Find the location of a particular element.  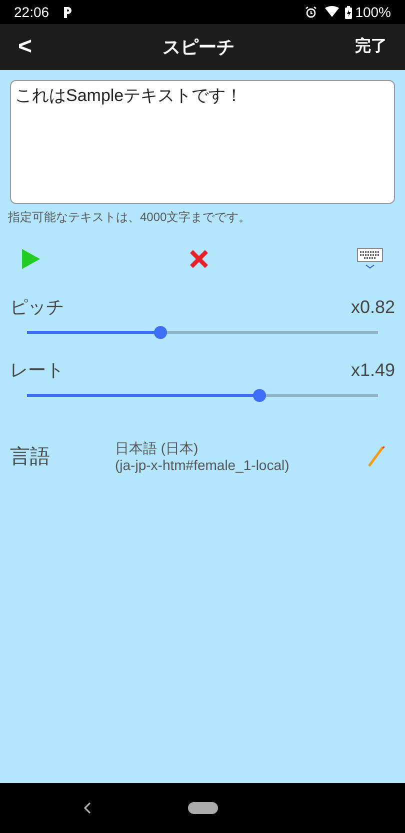

slider-label: ピッチ is located at coordinates (37, 307).